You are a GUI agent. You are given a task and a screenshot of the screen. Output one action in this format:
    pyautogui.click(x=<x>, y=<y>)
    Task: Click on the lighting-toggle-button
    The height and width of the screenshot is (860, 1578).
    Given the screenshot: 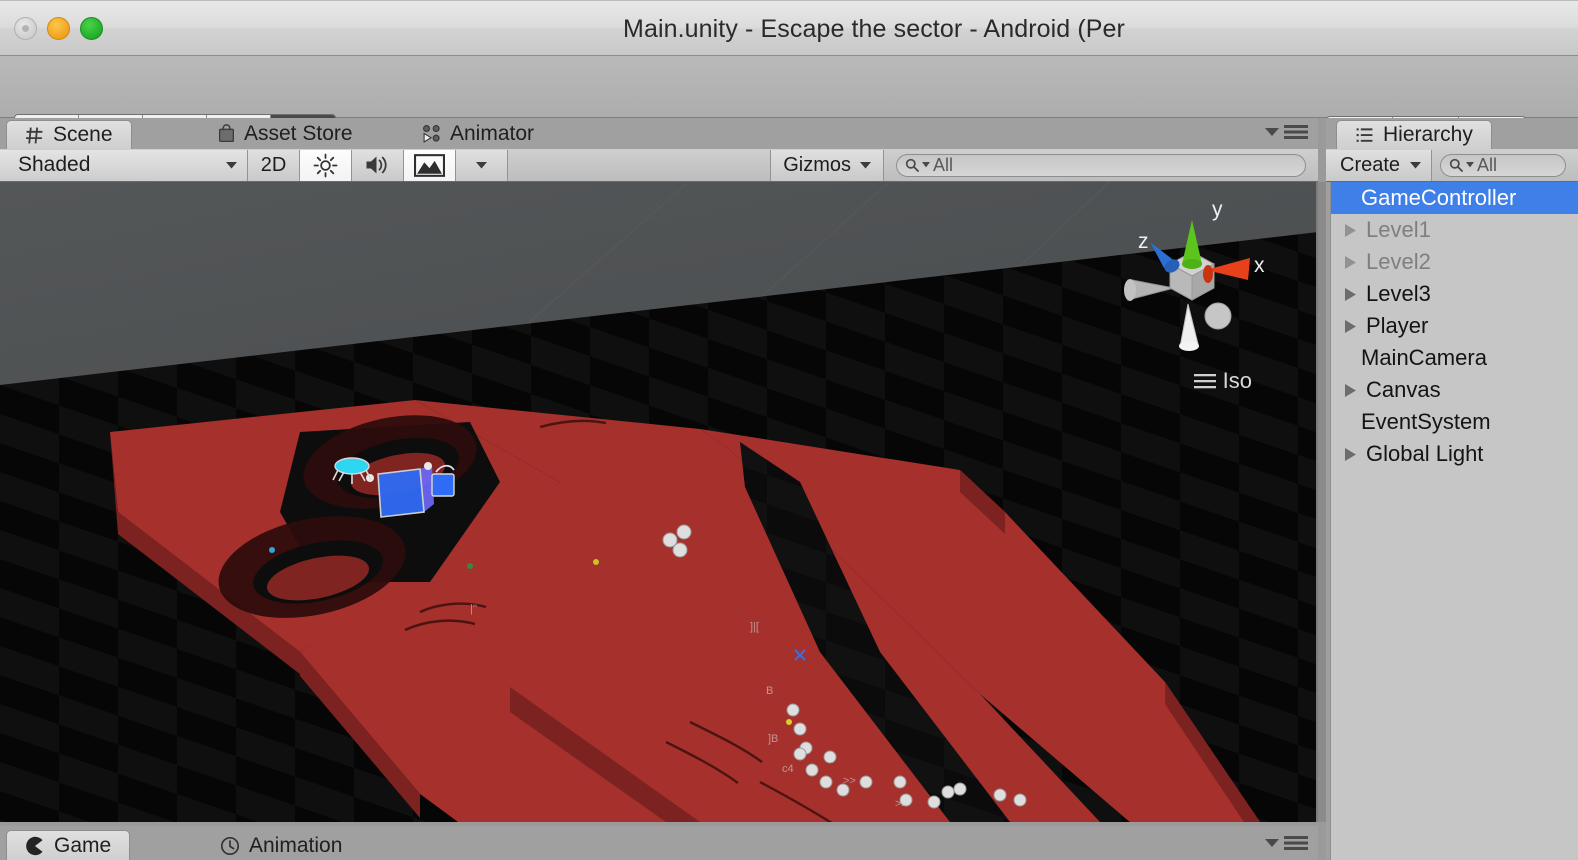 What is the action you would take?
    pyautogui.click(x=326, y=165)
    